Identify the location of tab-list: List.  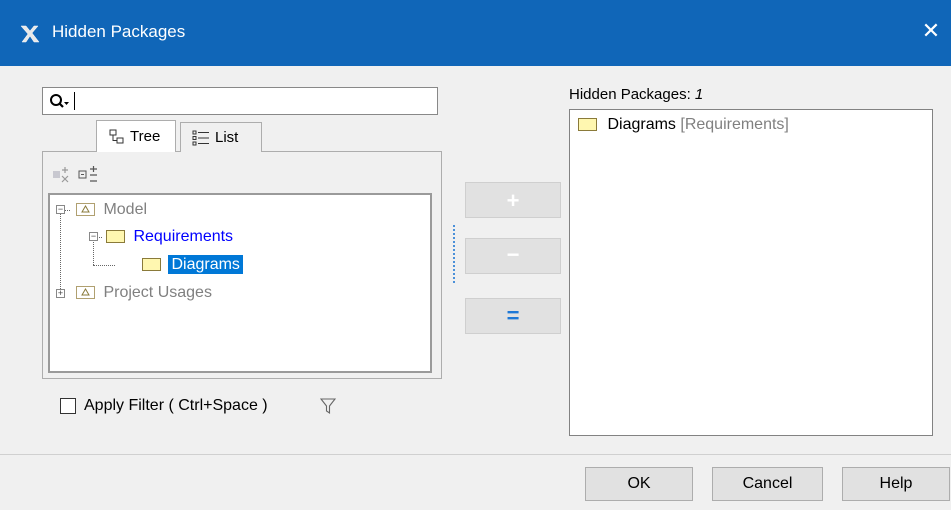
(221, 137).